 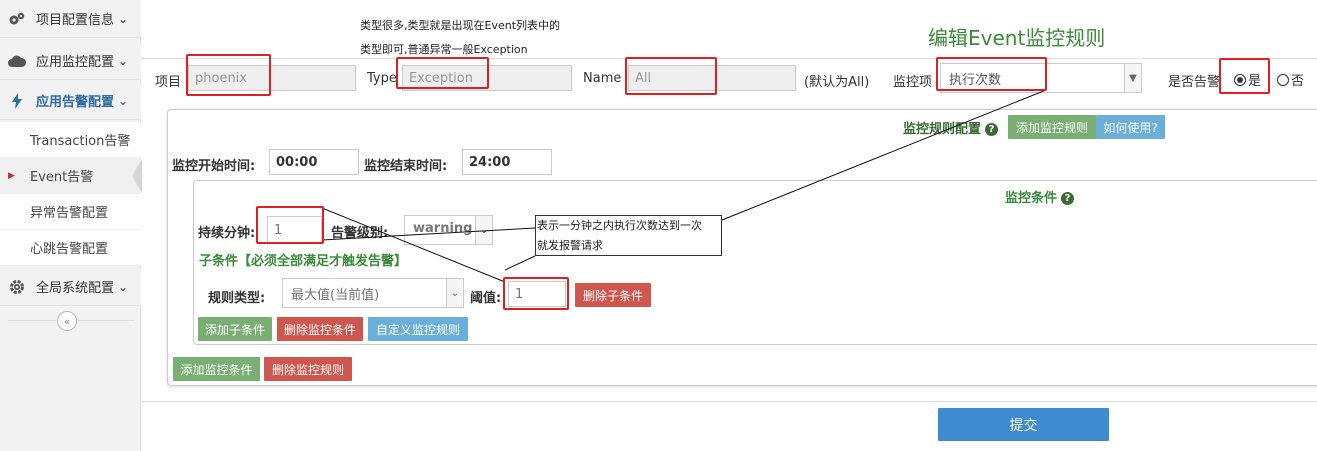 I want to click on sidebar-item-heartbeat-alert: 心跳告警配置, so click(x=70, y=248).